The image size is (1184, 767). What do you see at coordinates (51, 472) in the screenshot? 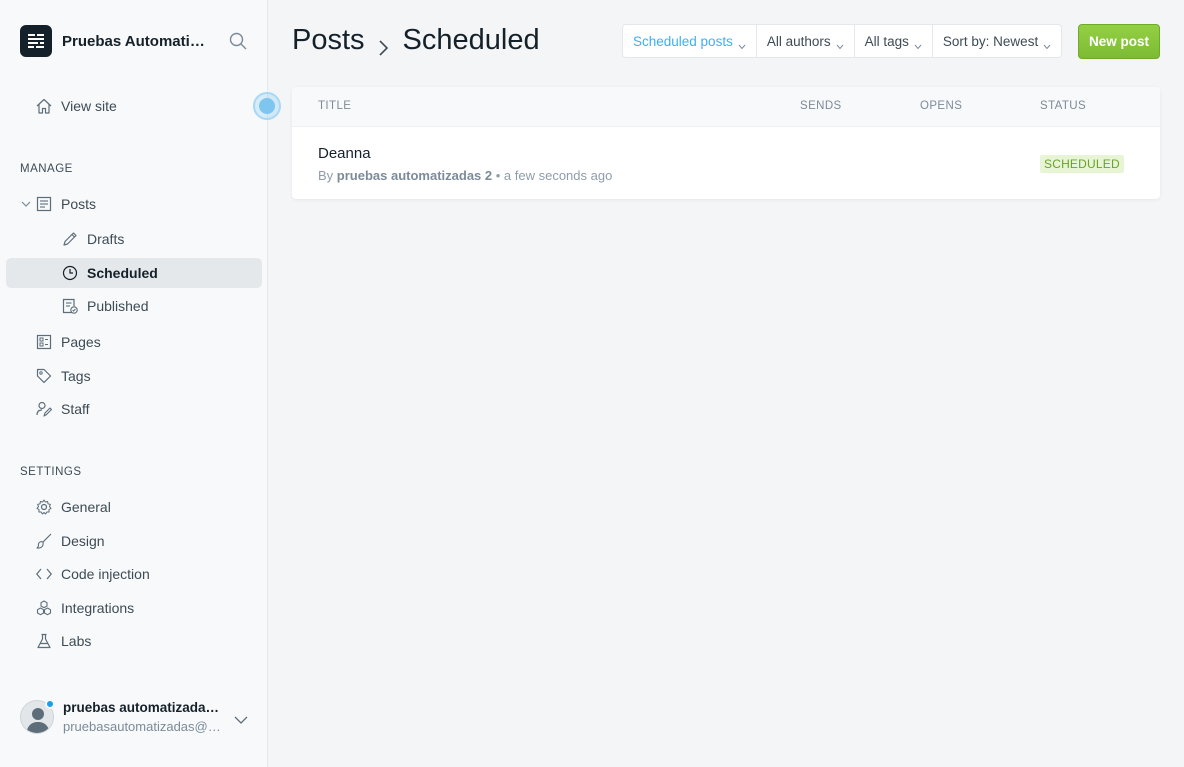
I see `settings-section-title: SETTINGS` at bounding box center [51, 472].